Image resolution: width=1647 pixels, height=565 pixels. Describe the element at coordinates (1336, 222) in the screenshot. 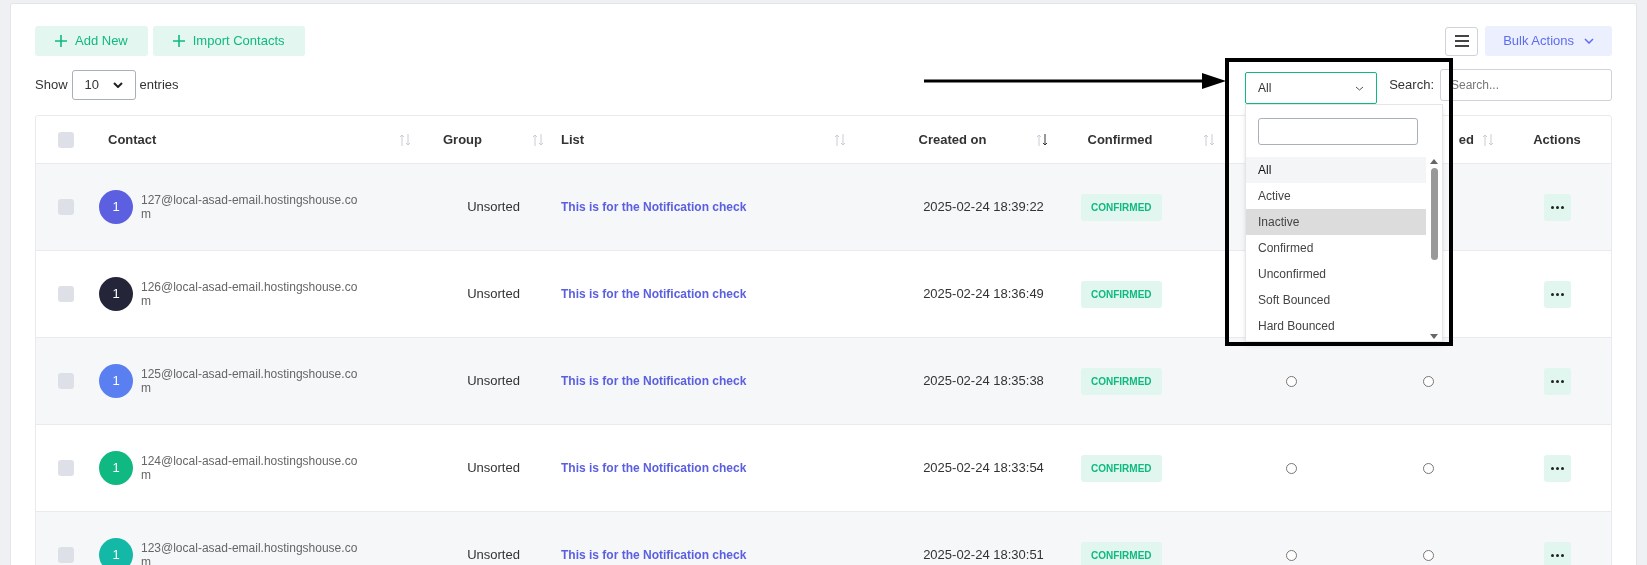

I see `dropdown-option: Inactive` at that location.